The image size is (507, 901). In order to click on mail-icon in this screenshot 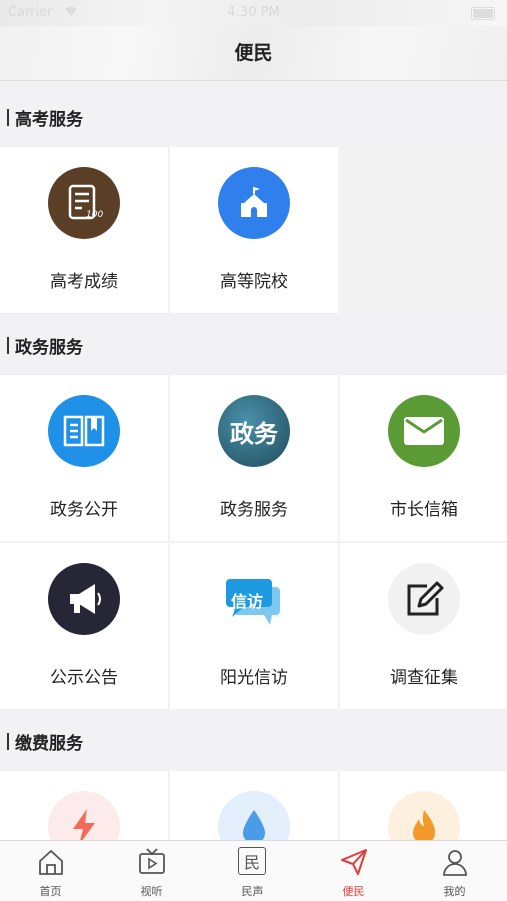, I will do `click(424, 431)`.